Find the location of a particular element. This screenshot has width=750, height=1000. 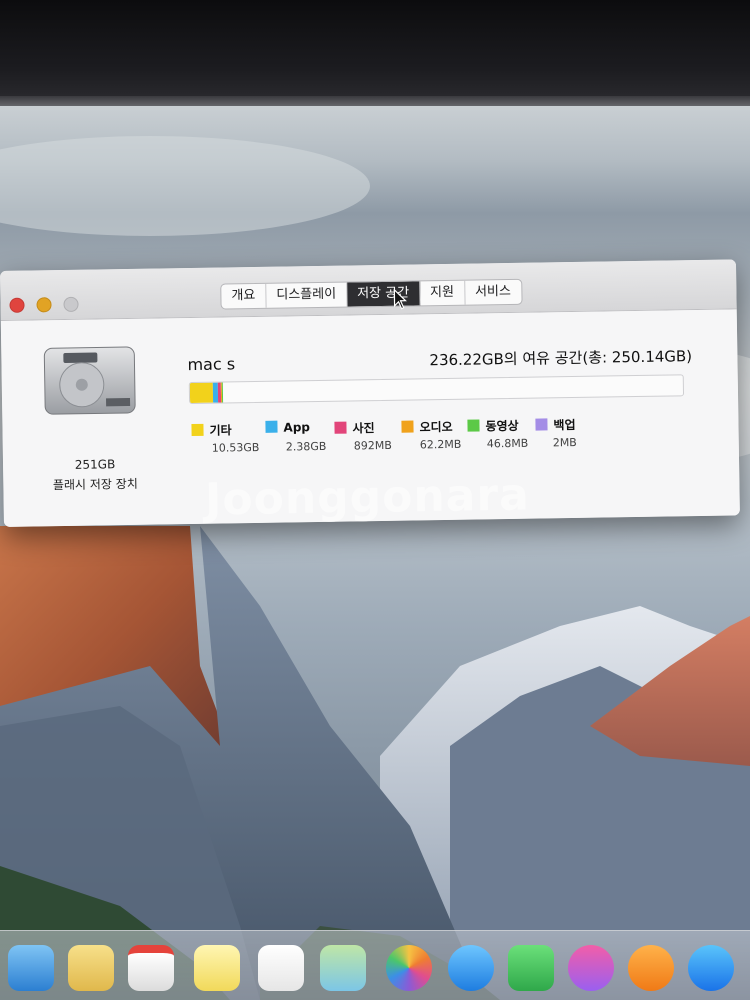

legend-video: 동영상 is located at coordinates (493, 426).